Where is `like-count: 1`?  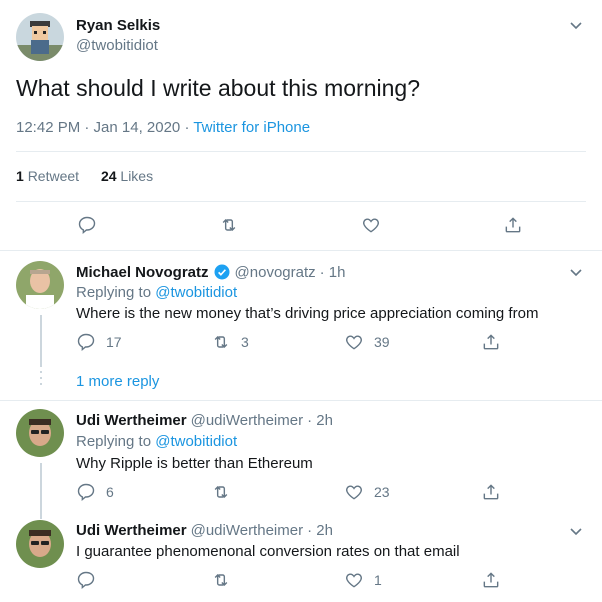
like-count: 1 is located at coordinates (378, 580).